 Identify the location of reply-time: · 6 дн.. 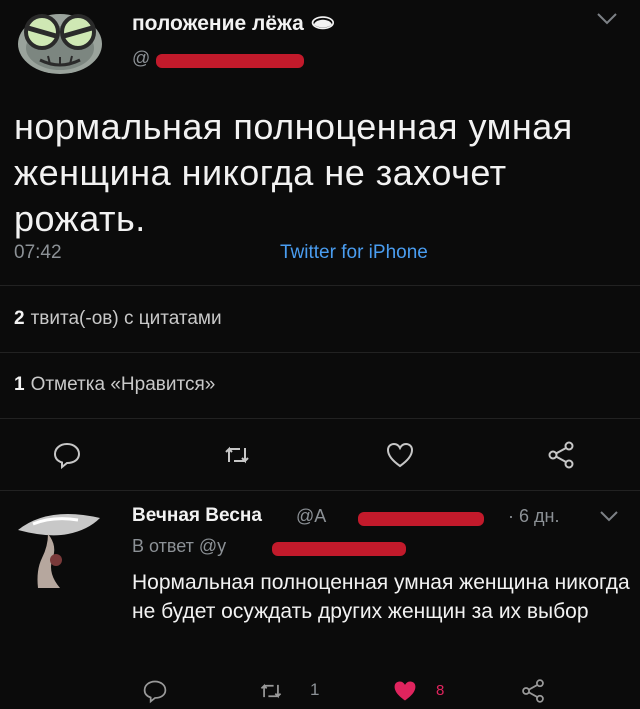
(534, 516).